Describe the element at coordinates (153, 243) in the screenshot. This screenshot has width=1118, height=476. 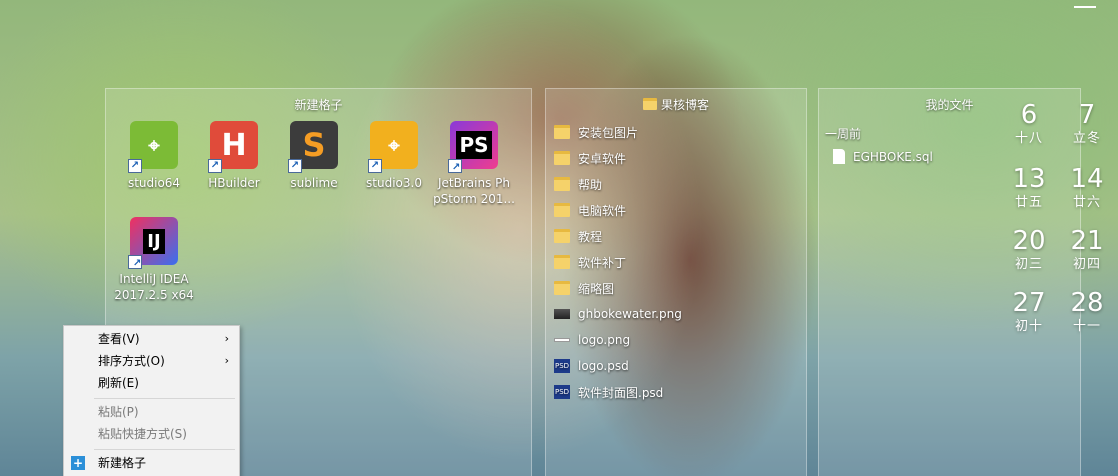
I see `intellij-idea-icon: IJ ↗` at that location.